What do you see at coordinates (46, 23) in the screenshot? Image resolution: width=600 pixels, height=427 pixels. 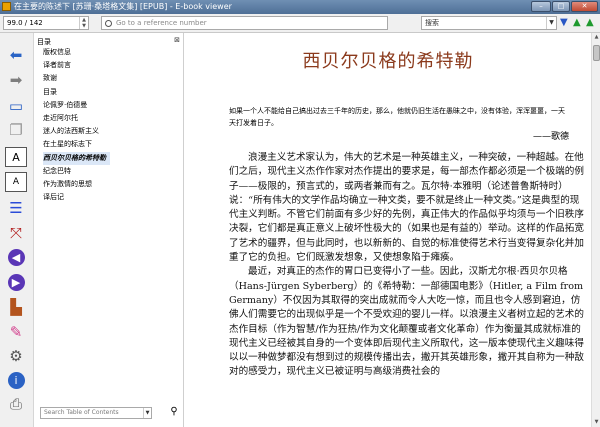 I see `page-number-input: 99.0 / 142 ▲ ▼` at bounding box center [46, 23].